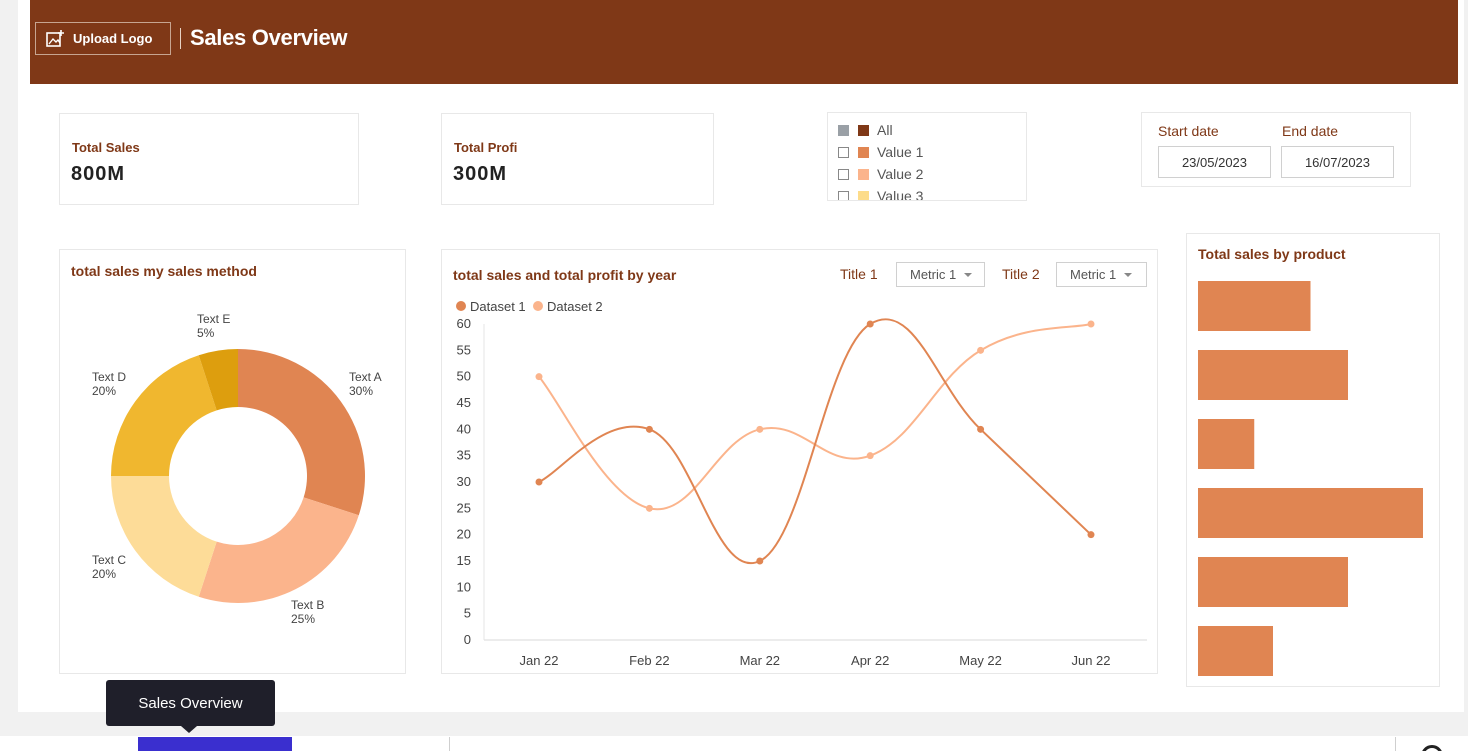 This screenshot has width=1468, height=751. Describe the element at coordinates (464, 349) in the screenshot. I see `y-tick-label: 55` at that location.